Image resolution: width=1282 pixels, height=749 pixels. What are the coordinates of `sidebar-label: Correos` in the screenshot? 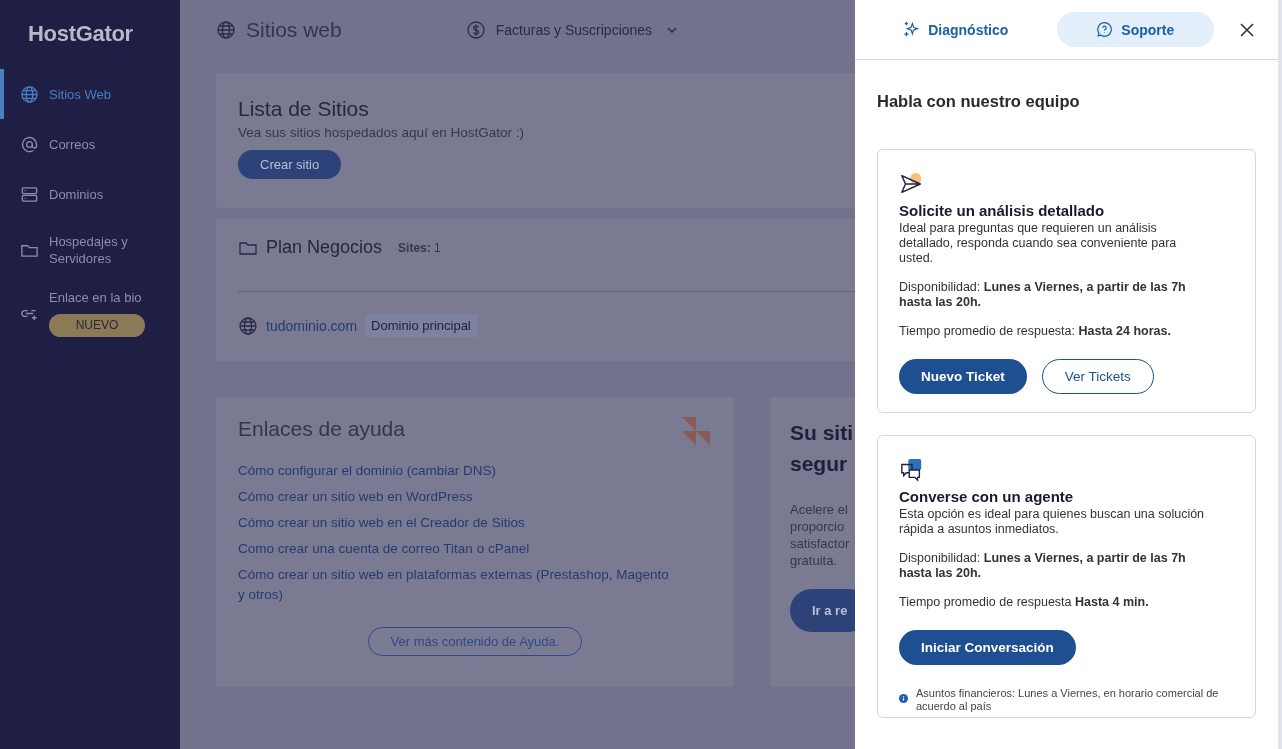 It's located at (72, 144).